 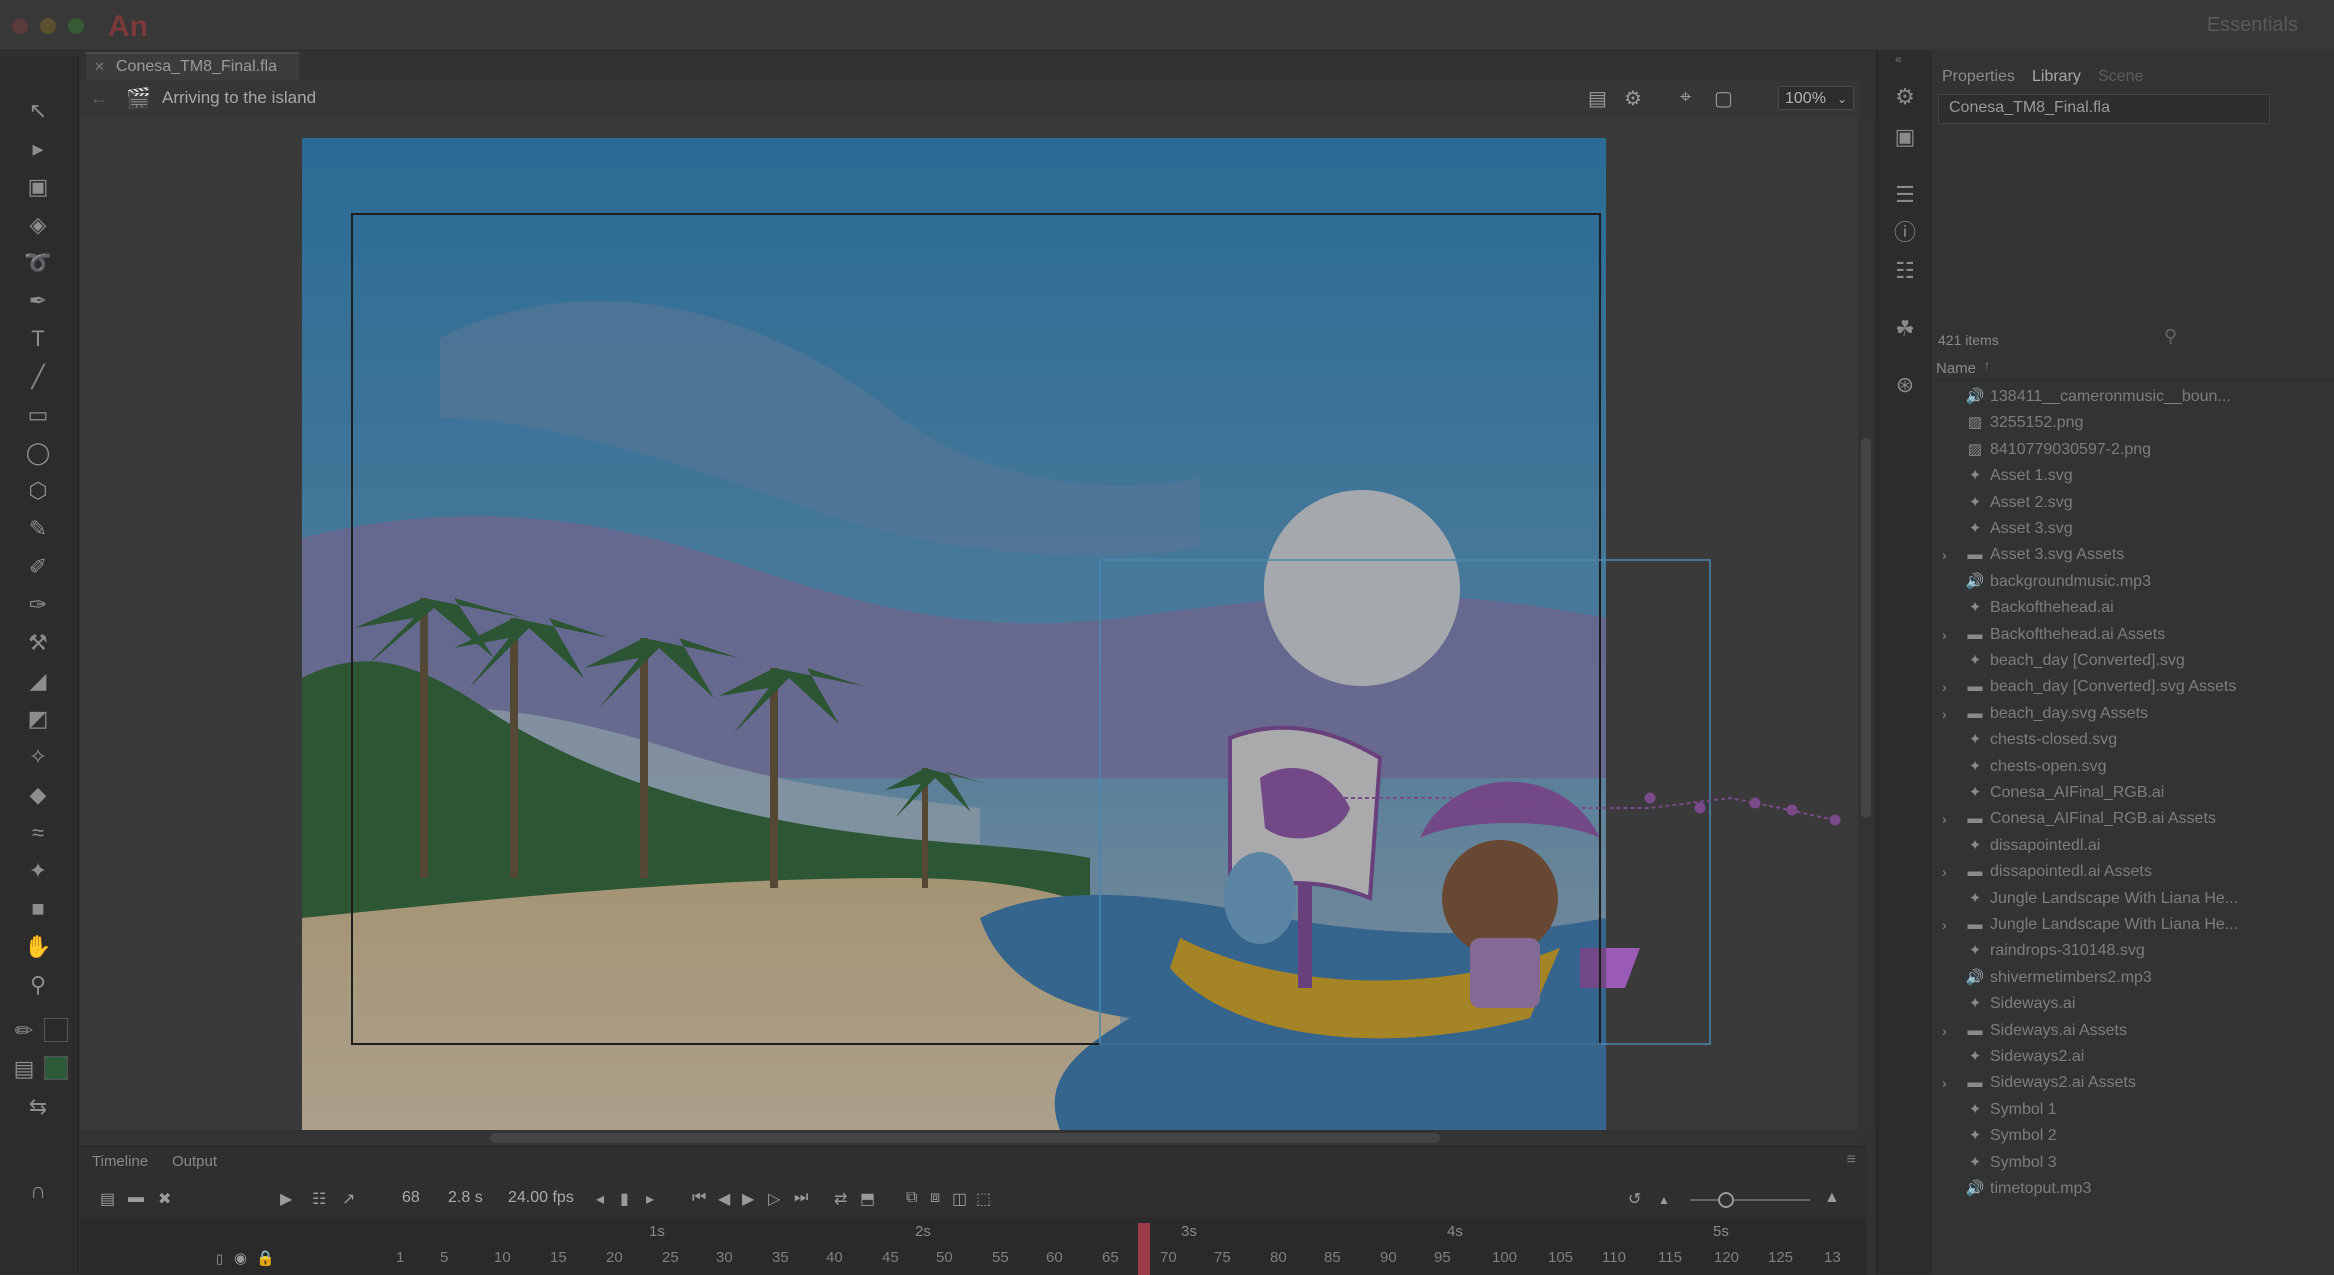 What do you see at coordinates (959, 1199) in the screenshot?
I see `edit-multiple-frames-icon: ◫` at bounding box center [959, 1199].